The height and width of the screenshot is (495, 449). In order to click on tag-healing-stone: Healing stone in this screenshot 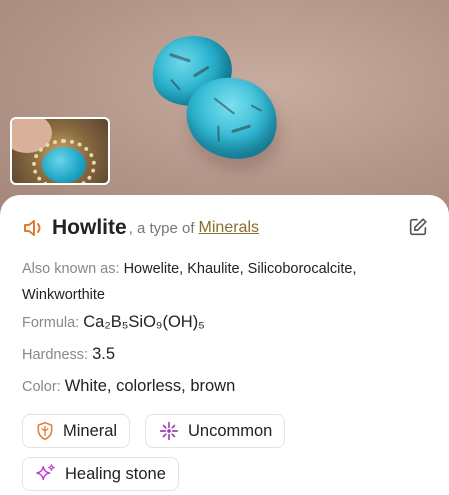, I will do `click(100, 474)`.